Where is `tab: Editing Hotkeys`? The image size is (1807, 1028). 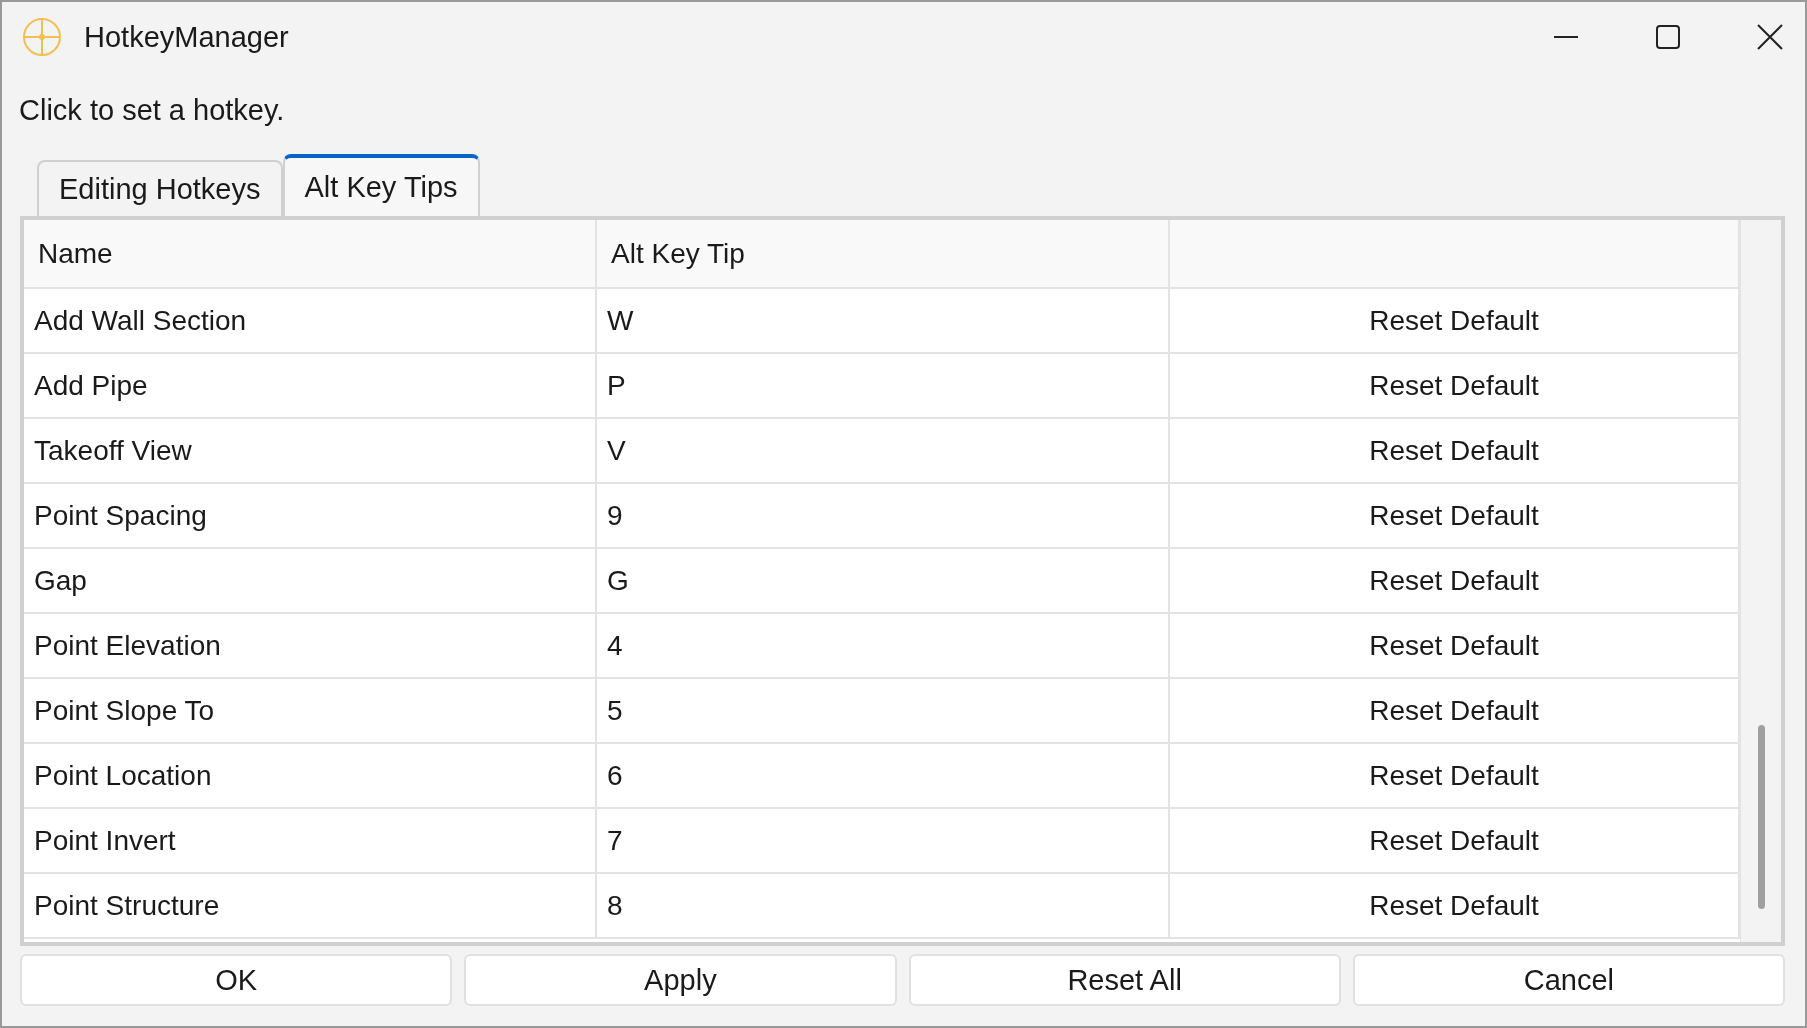
tab: Editing Hotkeys is located at coordinates (160, 188).